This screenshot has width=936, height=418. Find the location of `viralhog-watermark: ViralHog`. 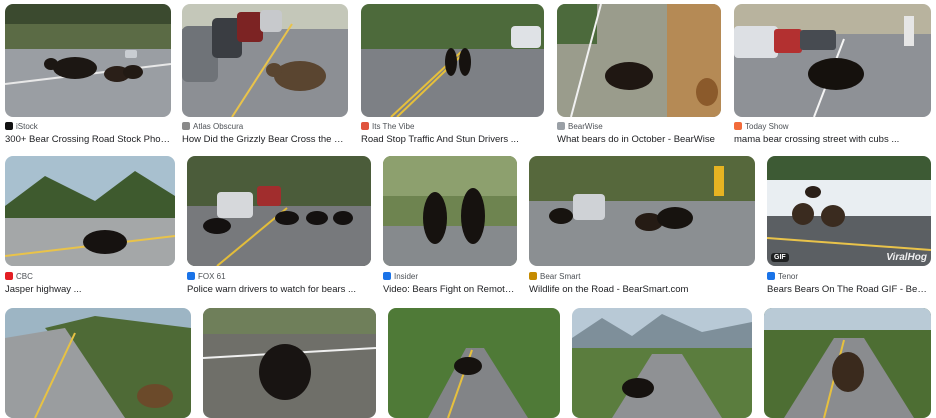

viralhog-watermark: ViralHog is located at coordinates (906, 257).